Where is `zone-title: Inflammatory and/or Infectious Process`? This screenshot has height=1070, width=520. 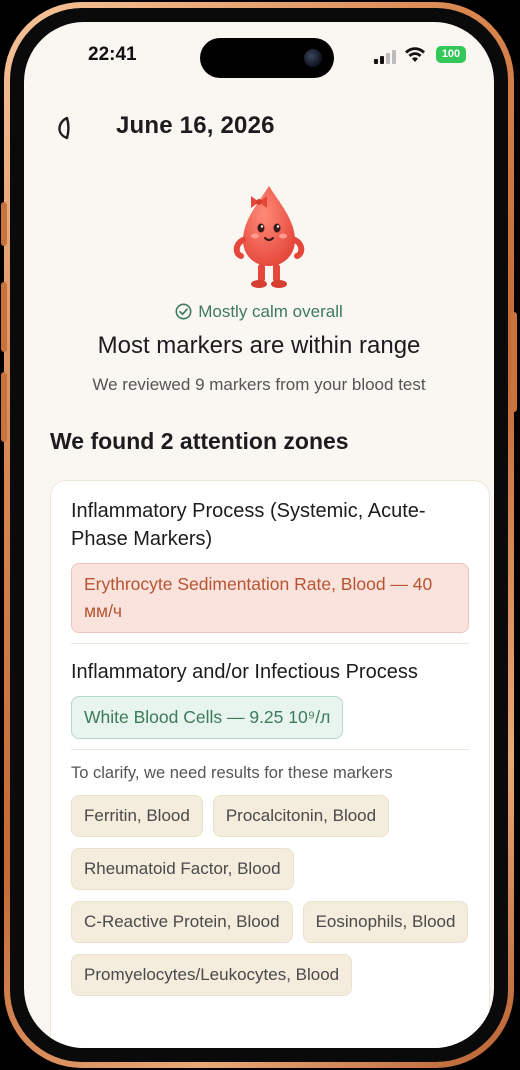
zone-title: Inflammatory and/or Infectious Process is located at coordinates (244, 672).